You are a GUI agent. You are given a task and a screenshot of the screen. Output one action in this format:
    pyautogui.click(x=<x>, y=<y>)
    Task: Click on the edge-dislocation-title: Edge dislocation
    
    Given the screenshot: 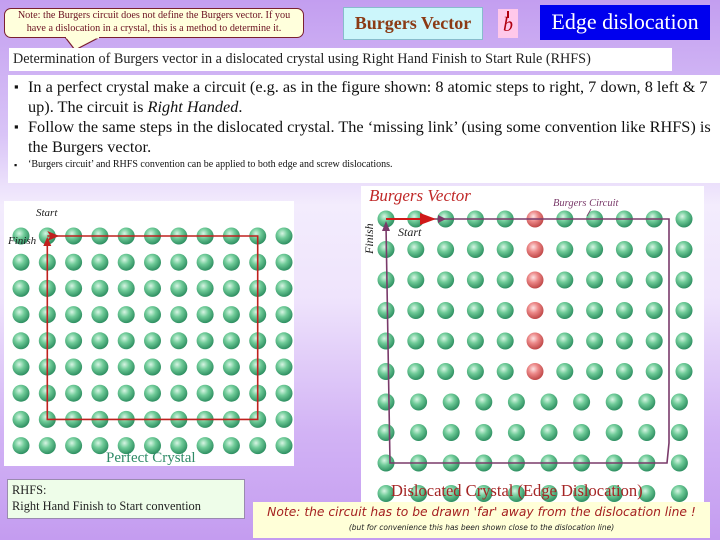 What is the action you would take?
    pyautogui.click(x=625, y=22)
    